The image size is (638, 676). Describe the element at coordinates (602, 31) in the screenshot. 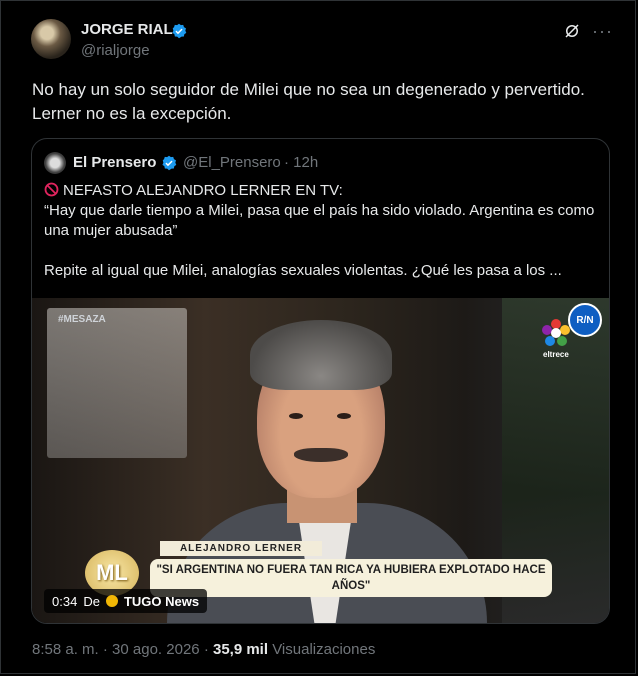

I see `more-icon: ···` at that location.